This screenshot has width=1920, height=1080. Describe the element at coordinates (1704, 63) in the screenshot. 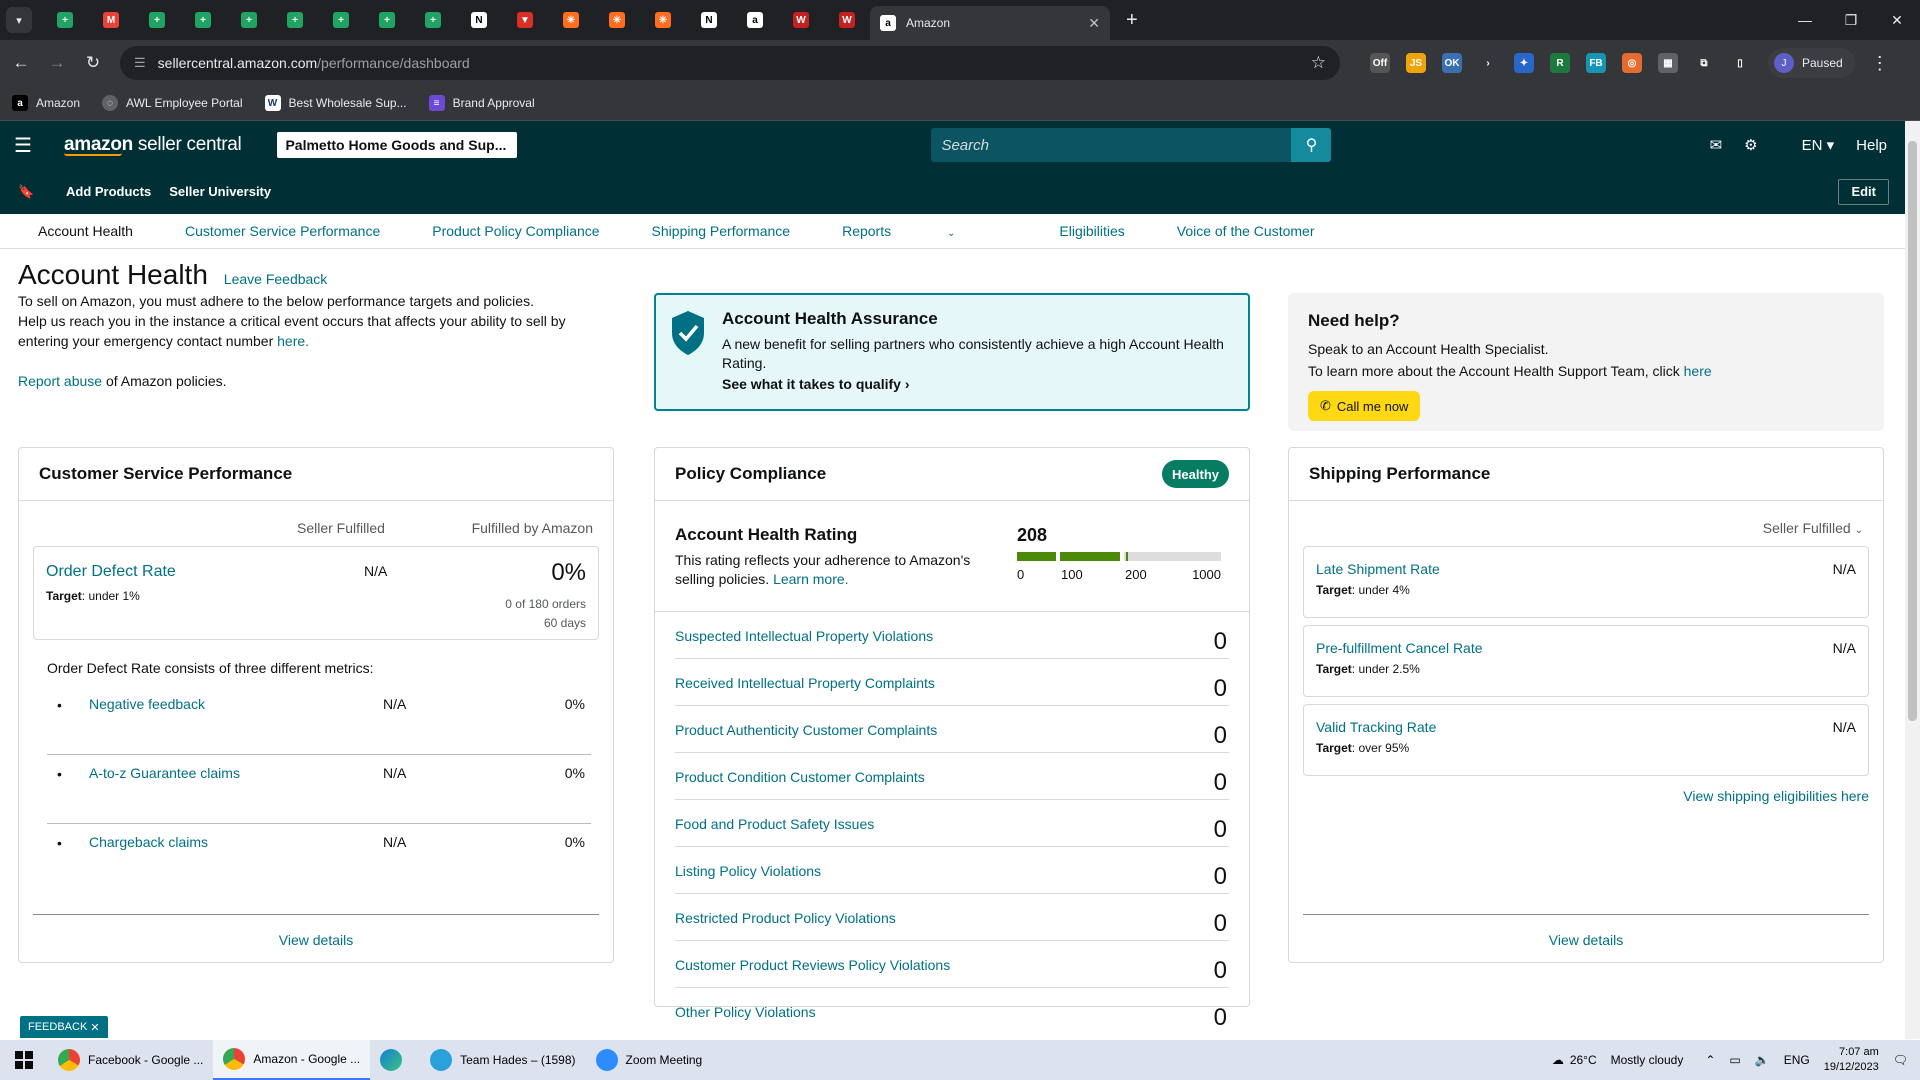

I see `extensions-puzzle-icon: ⧉` at that location.